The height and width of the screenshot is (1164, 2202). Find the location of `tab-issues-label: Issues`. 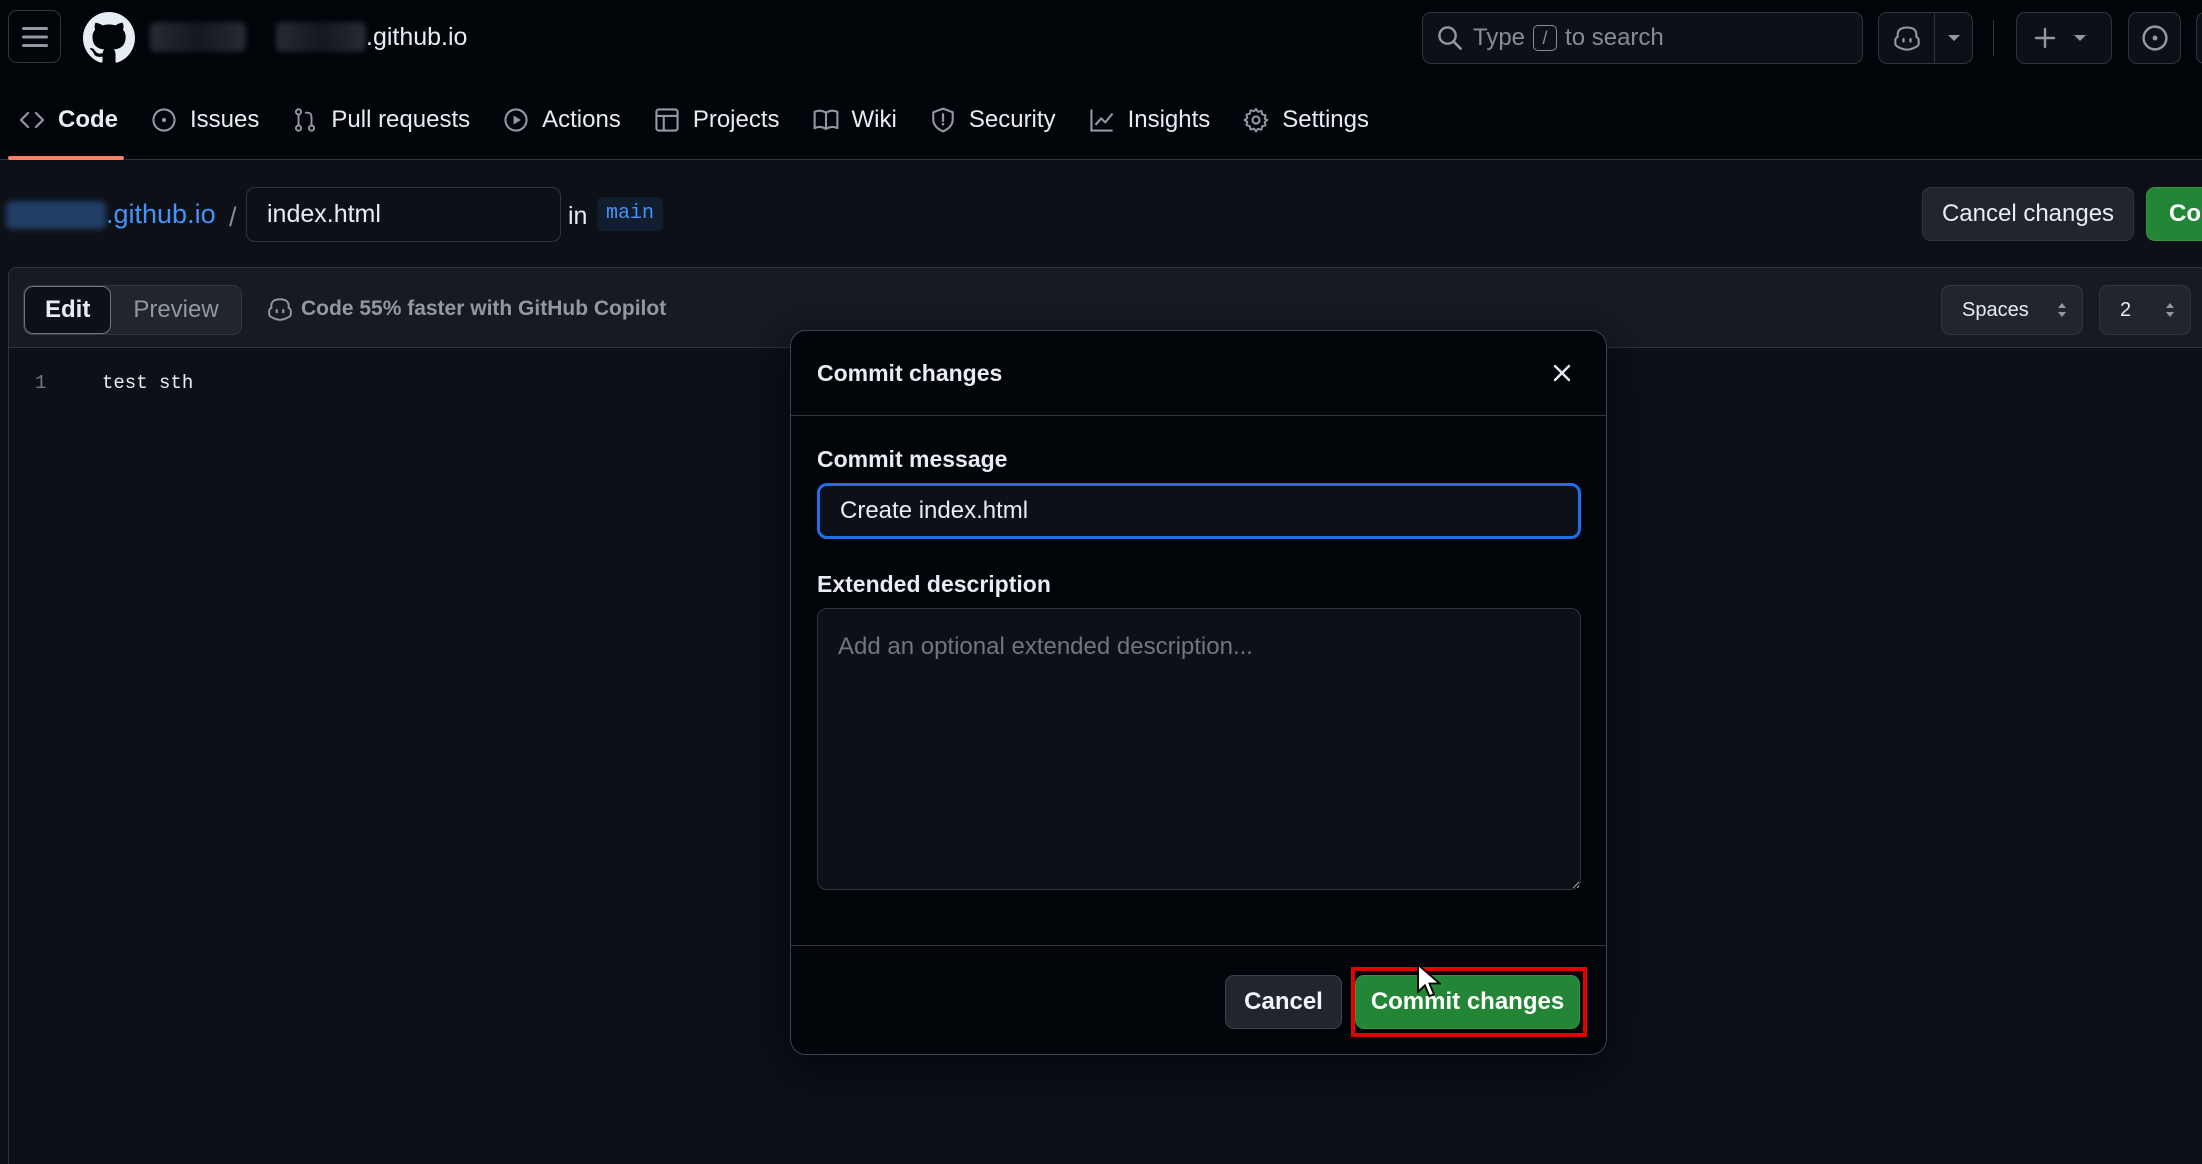

tab-issues-label: Issues is located at coordinates (225, 119).